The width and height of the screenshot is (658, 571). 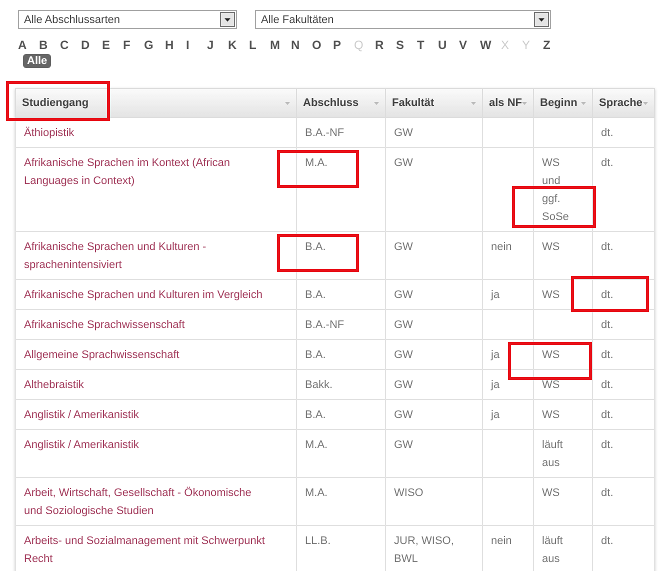 What do you see at coordinates (322, 45) in the screenshot?
I see `letter-link: O` at bounding box center [322, 45].